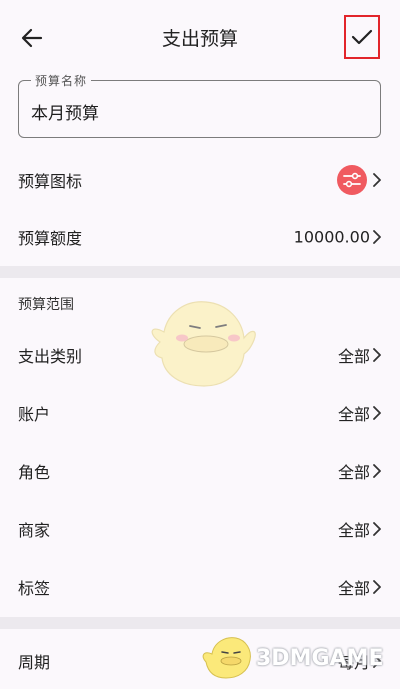  Describe the element at coordinates (200, 180) in the screenshot. I see `budget-icon-row: 预算图标` at that location.